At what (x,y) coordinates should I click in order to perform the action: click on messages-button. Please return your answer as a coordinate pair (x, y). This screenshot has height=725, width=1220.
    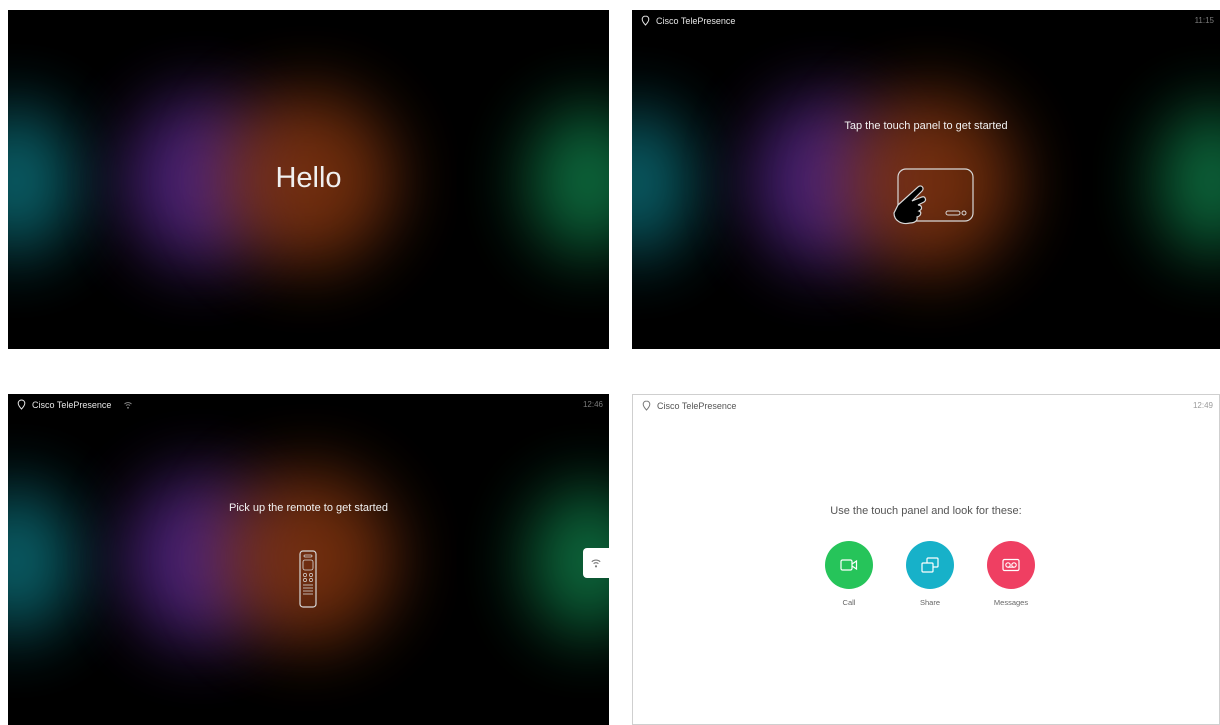
    Looking at the image, I should click on (1011, 565).